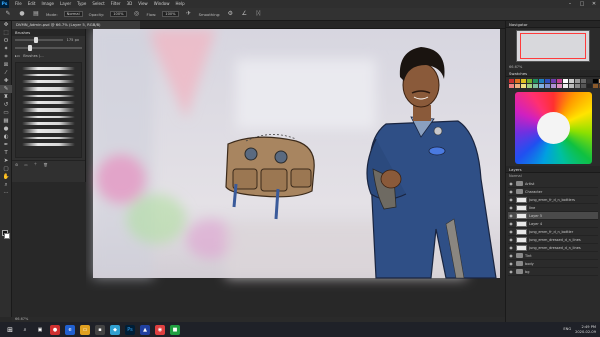 The width and height of the screenshot is (600, 337). Describe the element at coordinates (6, 73) in the screenshot. I see `eyedropper-tool-icon: ⁄` at that location.